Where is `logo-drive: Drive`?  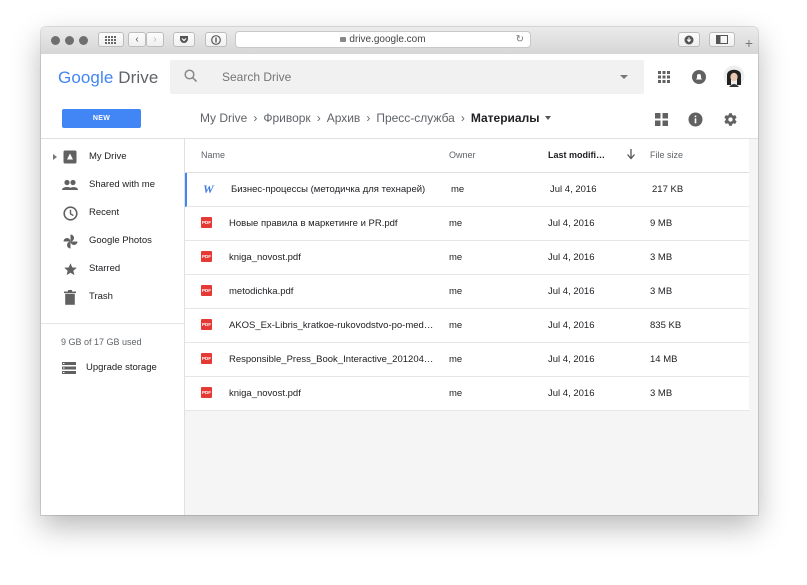
logo-drive: Drive is located at coordinates (136, 77).